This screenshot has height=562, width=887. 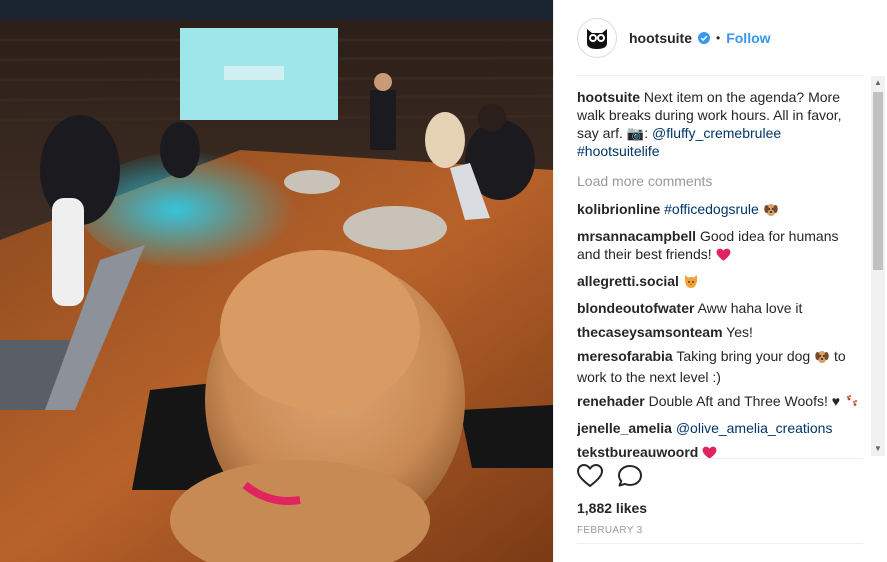 What do you see at coordinates (720, 181) in the screenshot?
I see `load-more-comments-button: Load more comments` at bounding box center [720, 181].